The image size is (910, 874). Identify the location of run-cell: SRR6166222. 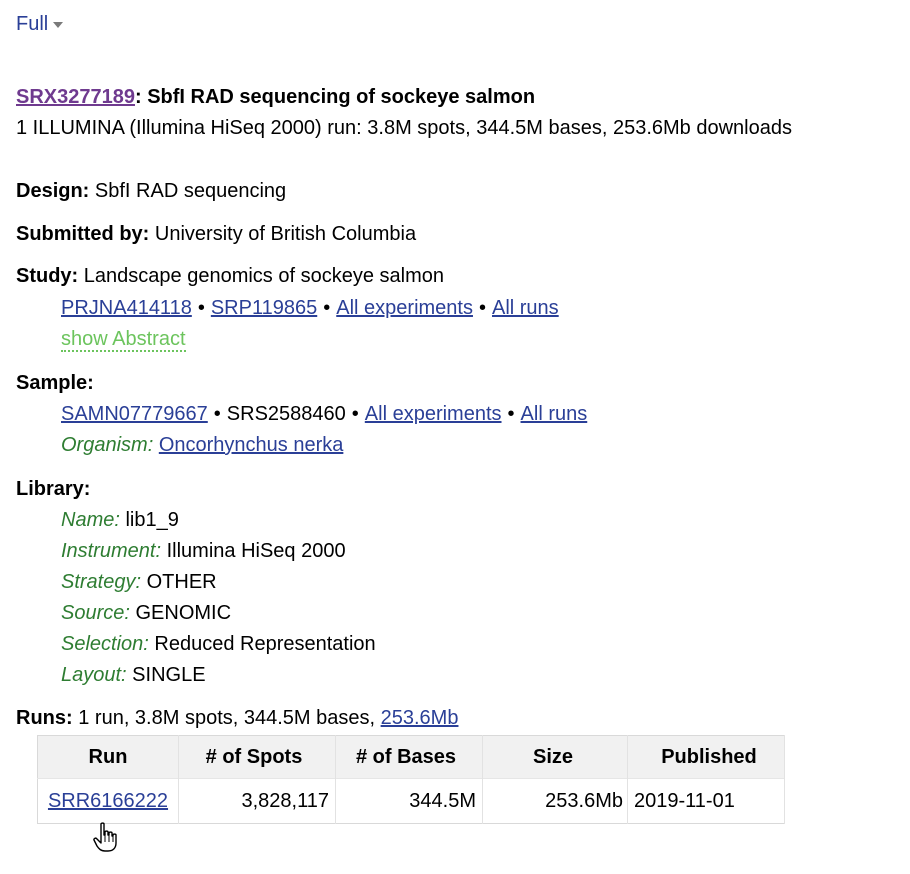
(108, 801).